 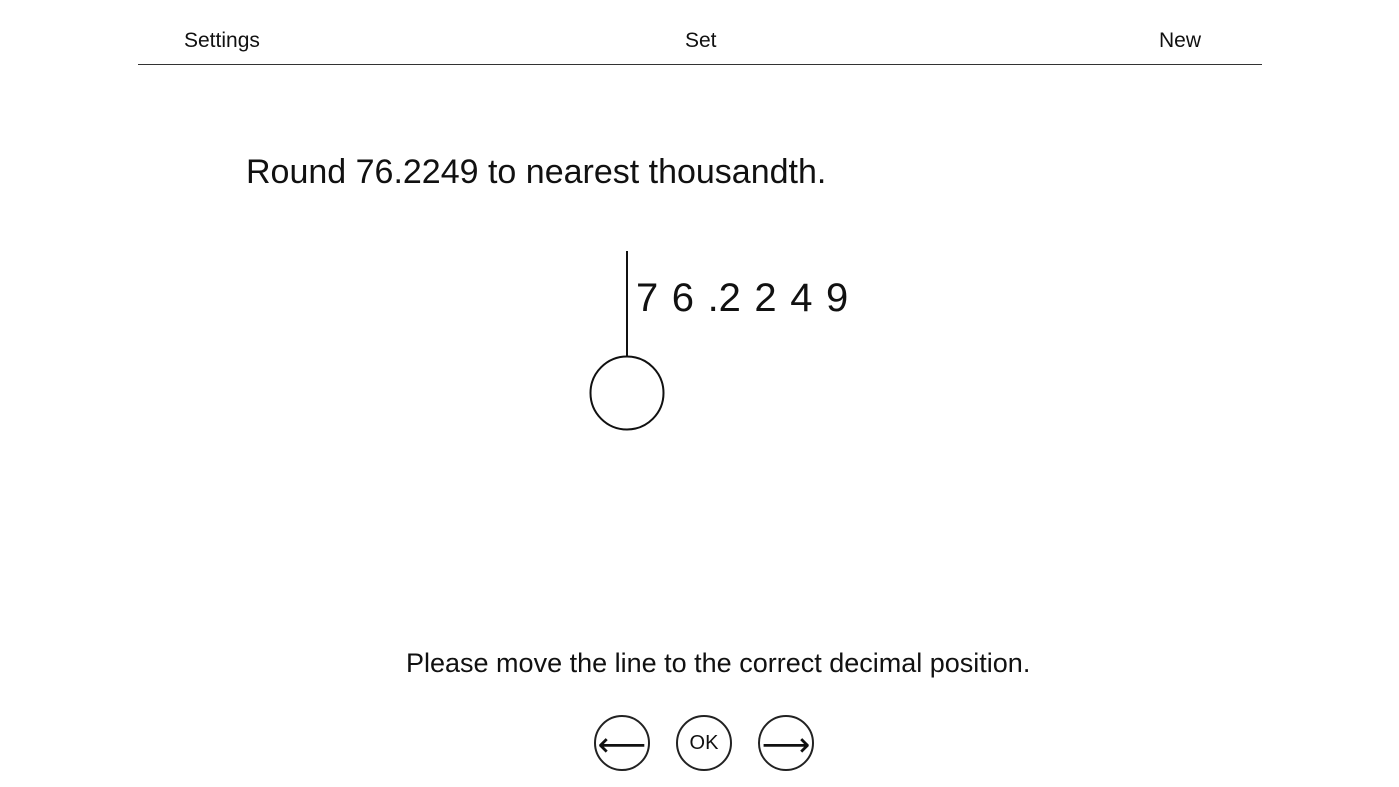 I want to click on set-menu-item: Set, so click(x=701, y=41).